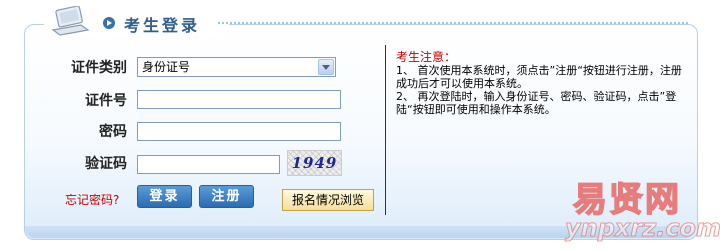 The image size is (720, 251). Describe the element at coordinates (113, 132) in the screenshot. I see `password-label: 密码` at that location.